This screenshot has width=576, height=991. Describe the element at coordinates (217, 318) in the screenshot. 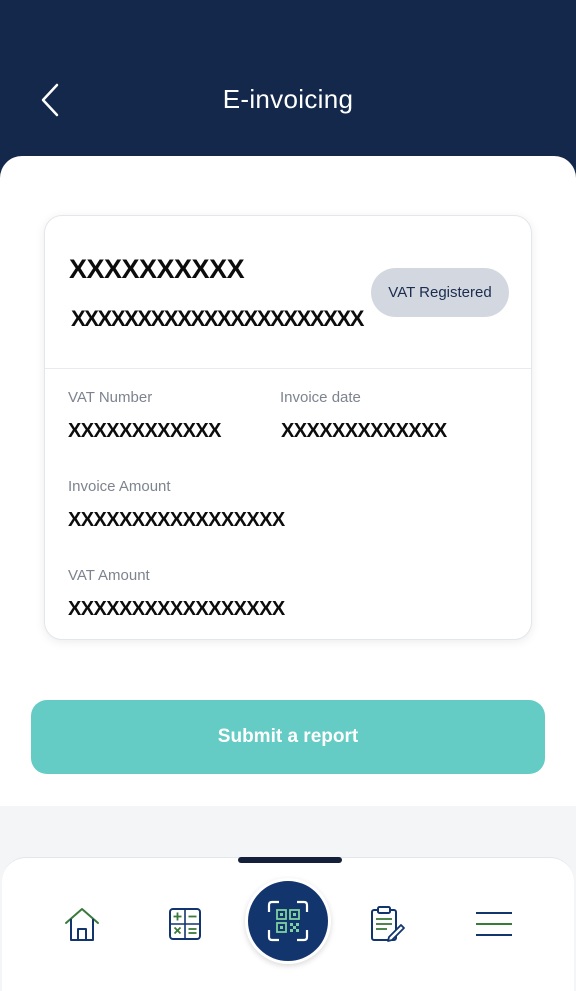

I see `merchant-detail: XXXXXXXXXXXXXXXXXXXXXX` at that location.